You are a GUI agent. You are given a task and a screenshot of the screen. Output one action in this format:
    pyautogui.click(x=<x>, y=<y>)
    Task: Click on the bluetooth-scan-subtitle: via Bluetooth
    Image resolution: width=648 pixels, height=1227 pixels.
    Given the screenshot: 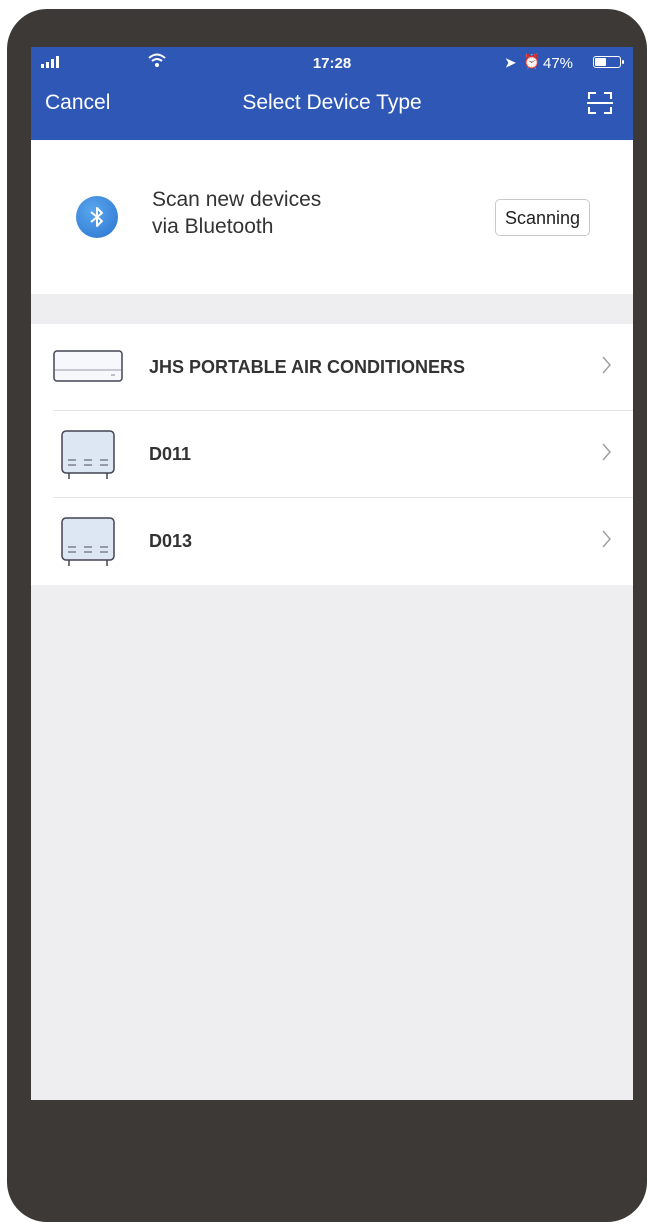 What is the action you would take?
    pyautogui.click(x=213, y=226)
    